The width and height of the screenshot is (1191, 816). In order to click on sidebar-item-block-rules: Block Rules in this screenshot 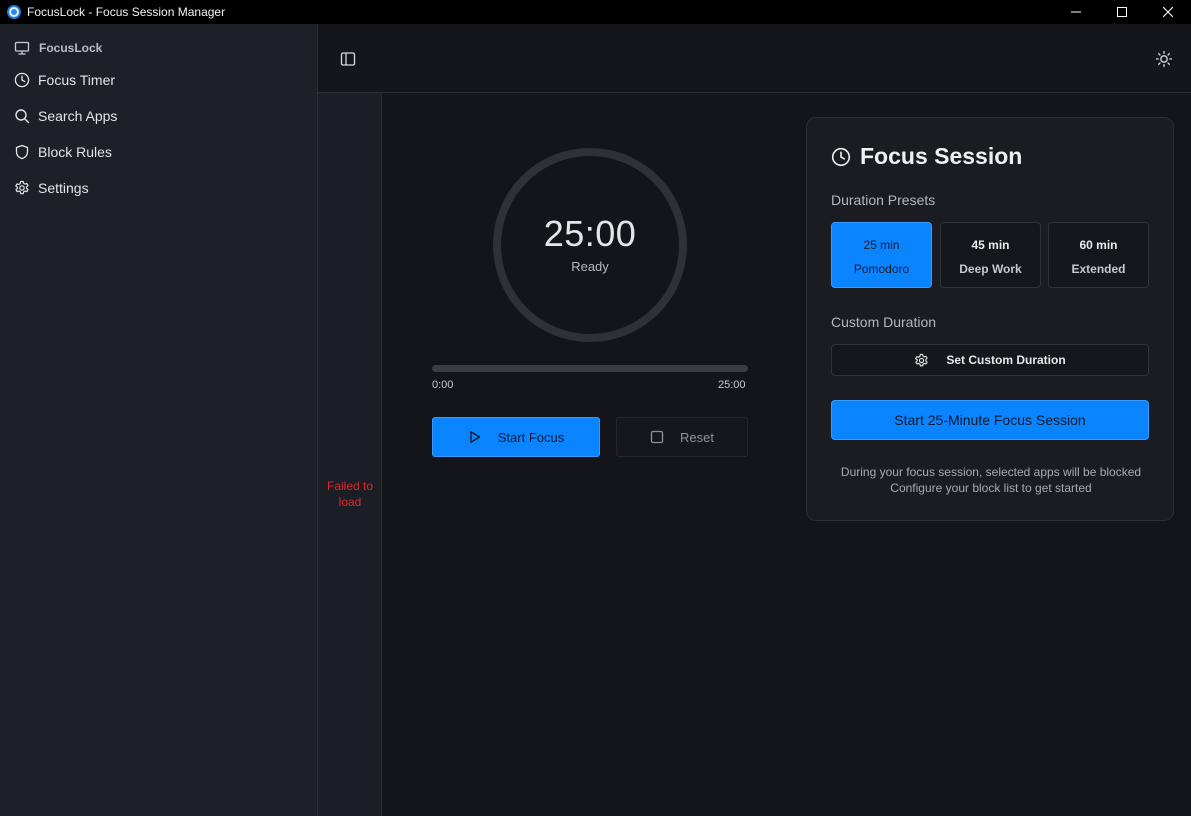, I will do `click(63, 152)`.